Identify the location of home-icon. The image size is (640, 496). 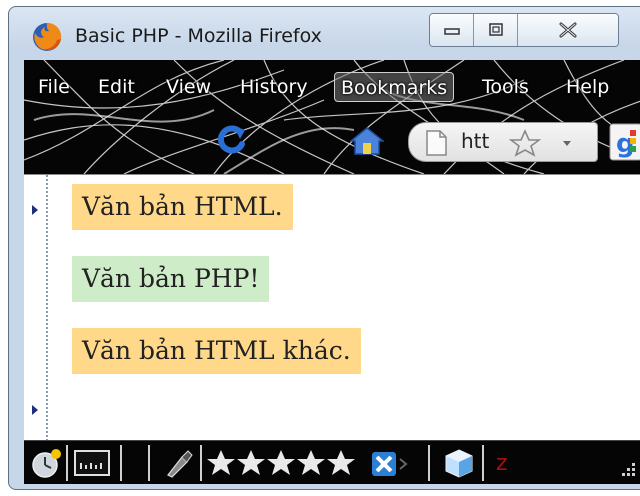
(367, 141).